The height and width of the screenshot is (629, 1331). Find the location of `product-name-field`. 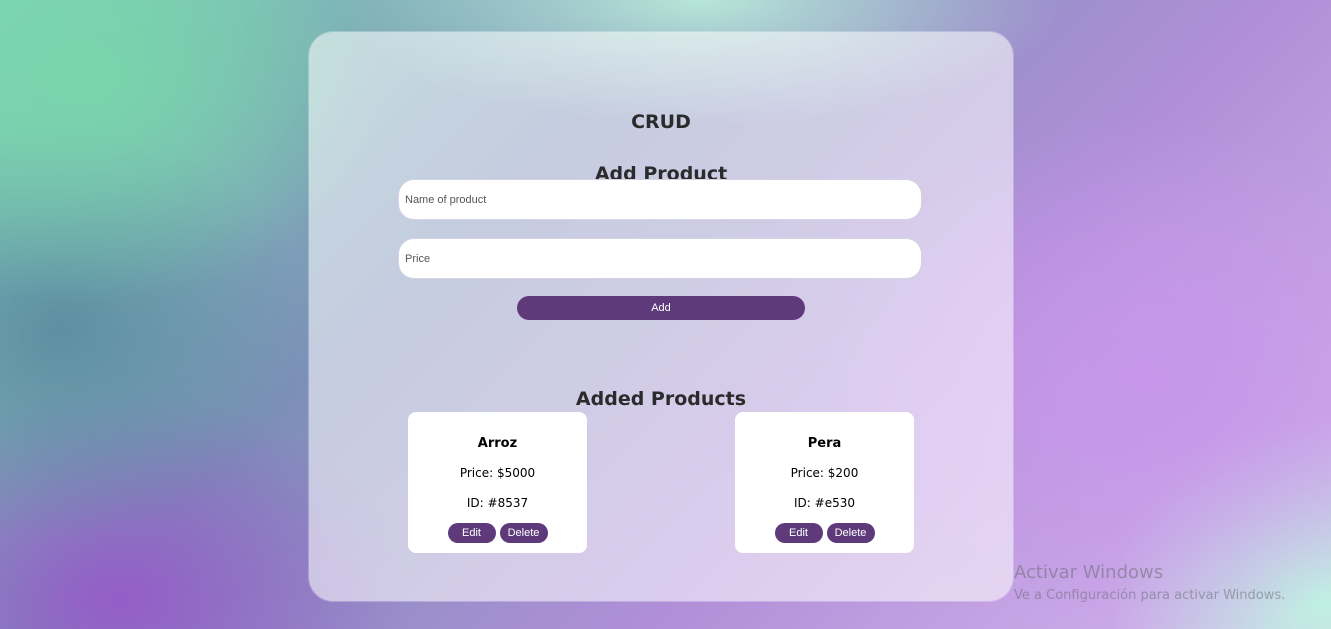

product-name-field is located at coordinates (660, 199).